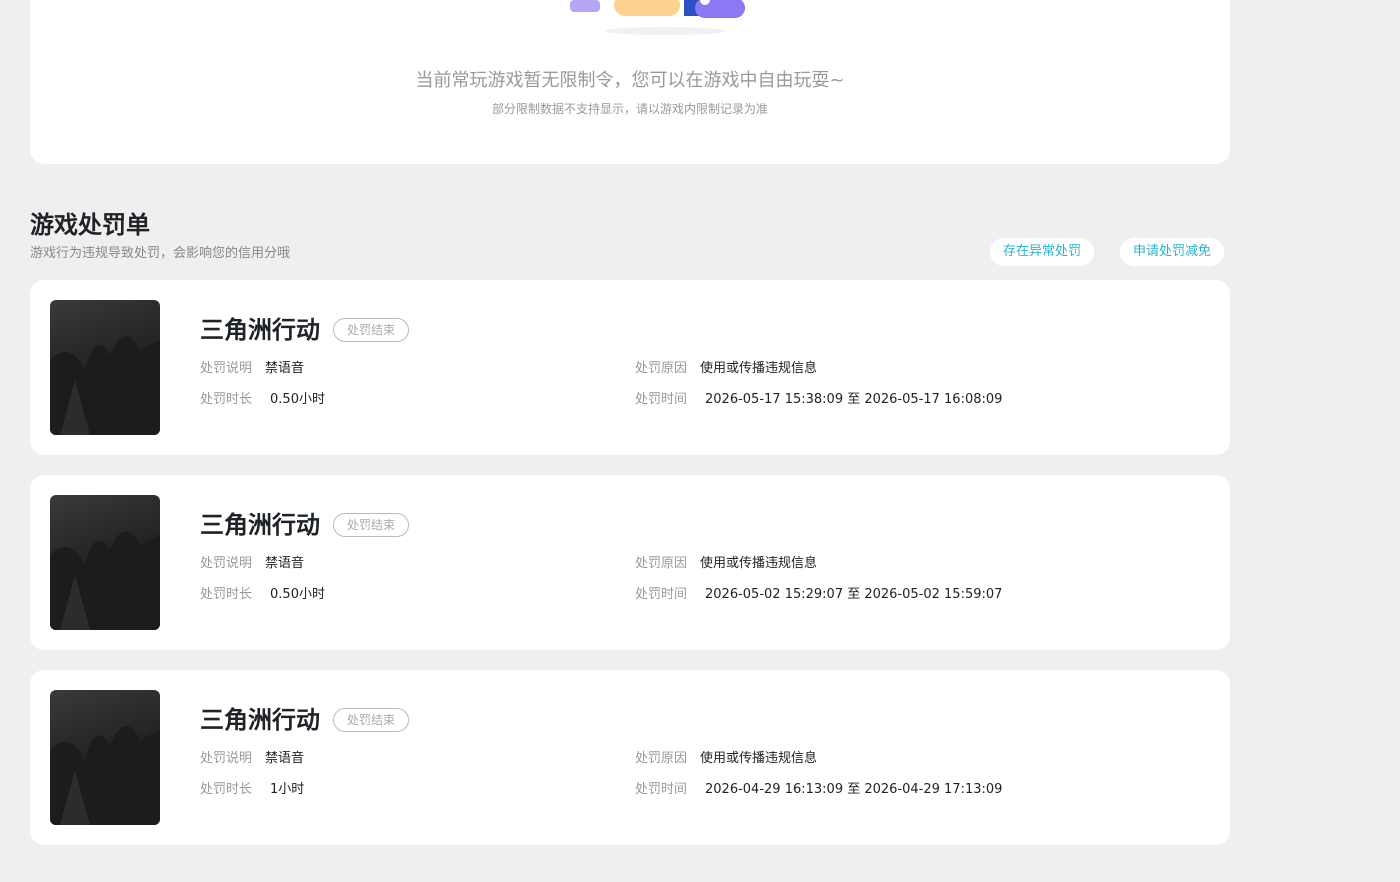  Describe the element at coordinates (1042, 252) in the screenshot. I see `abnormal-penalty-button: 存在异常处罚` at that location.